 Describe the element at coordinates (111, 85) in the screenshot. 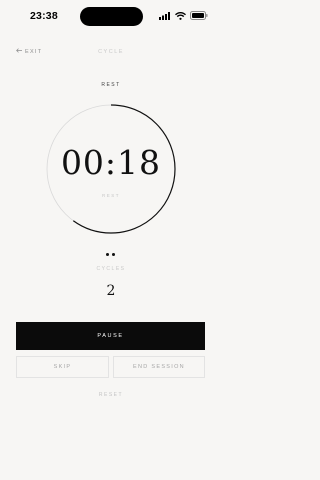

I see `phase-label: REST` at that location.